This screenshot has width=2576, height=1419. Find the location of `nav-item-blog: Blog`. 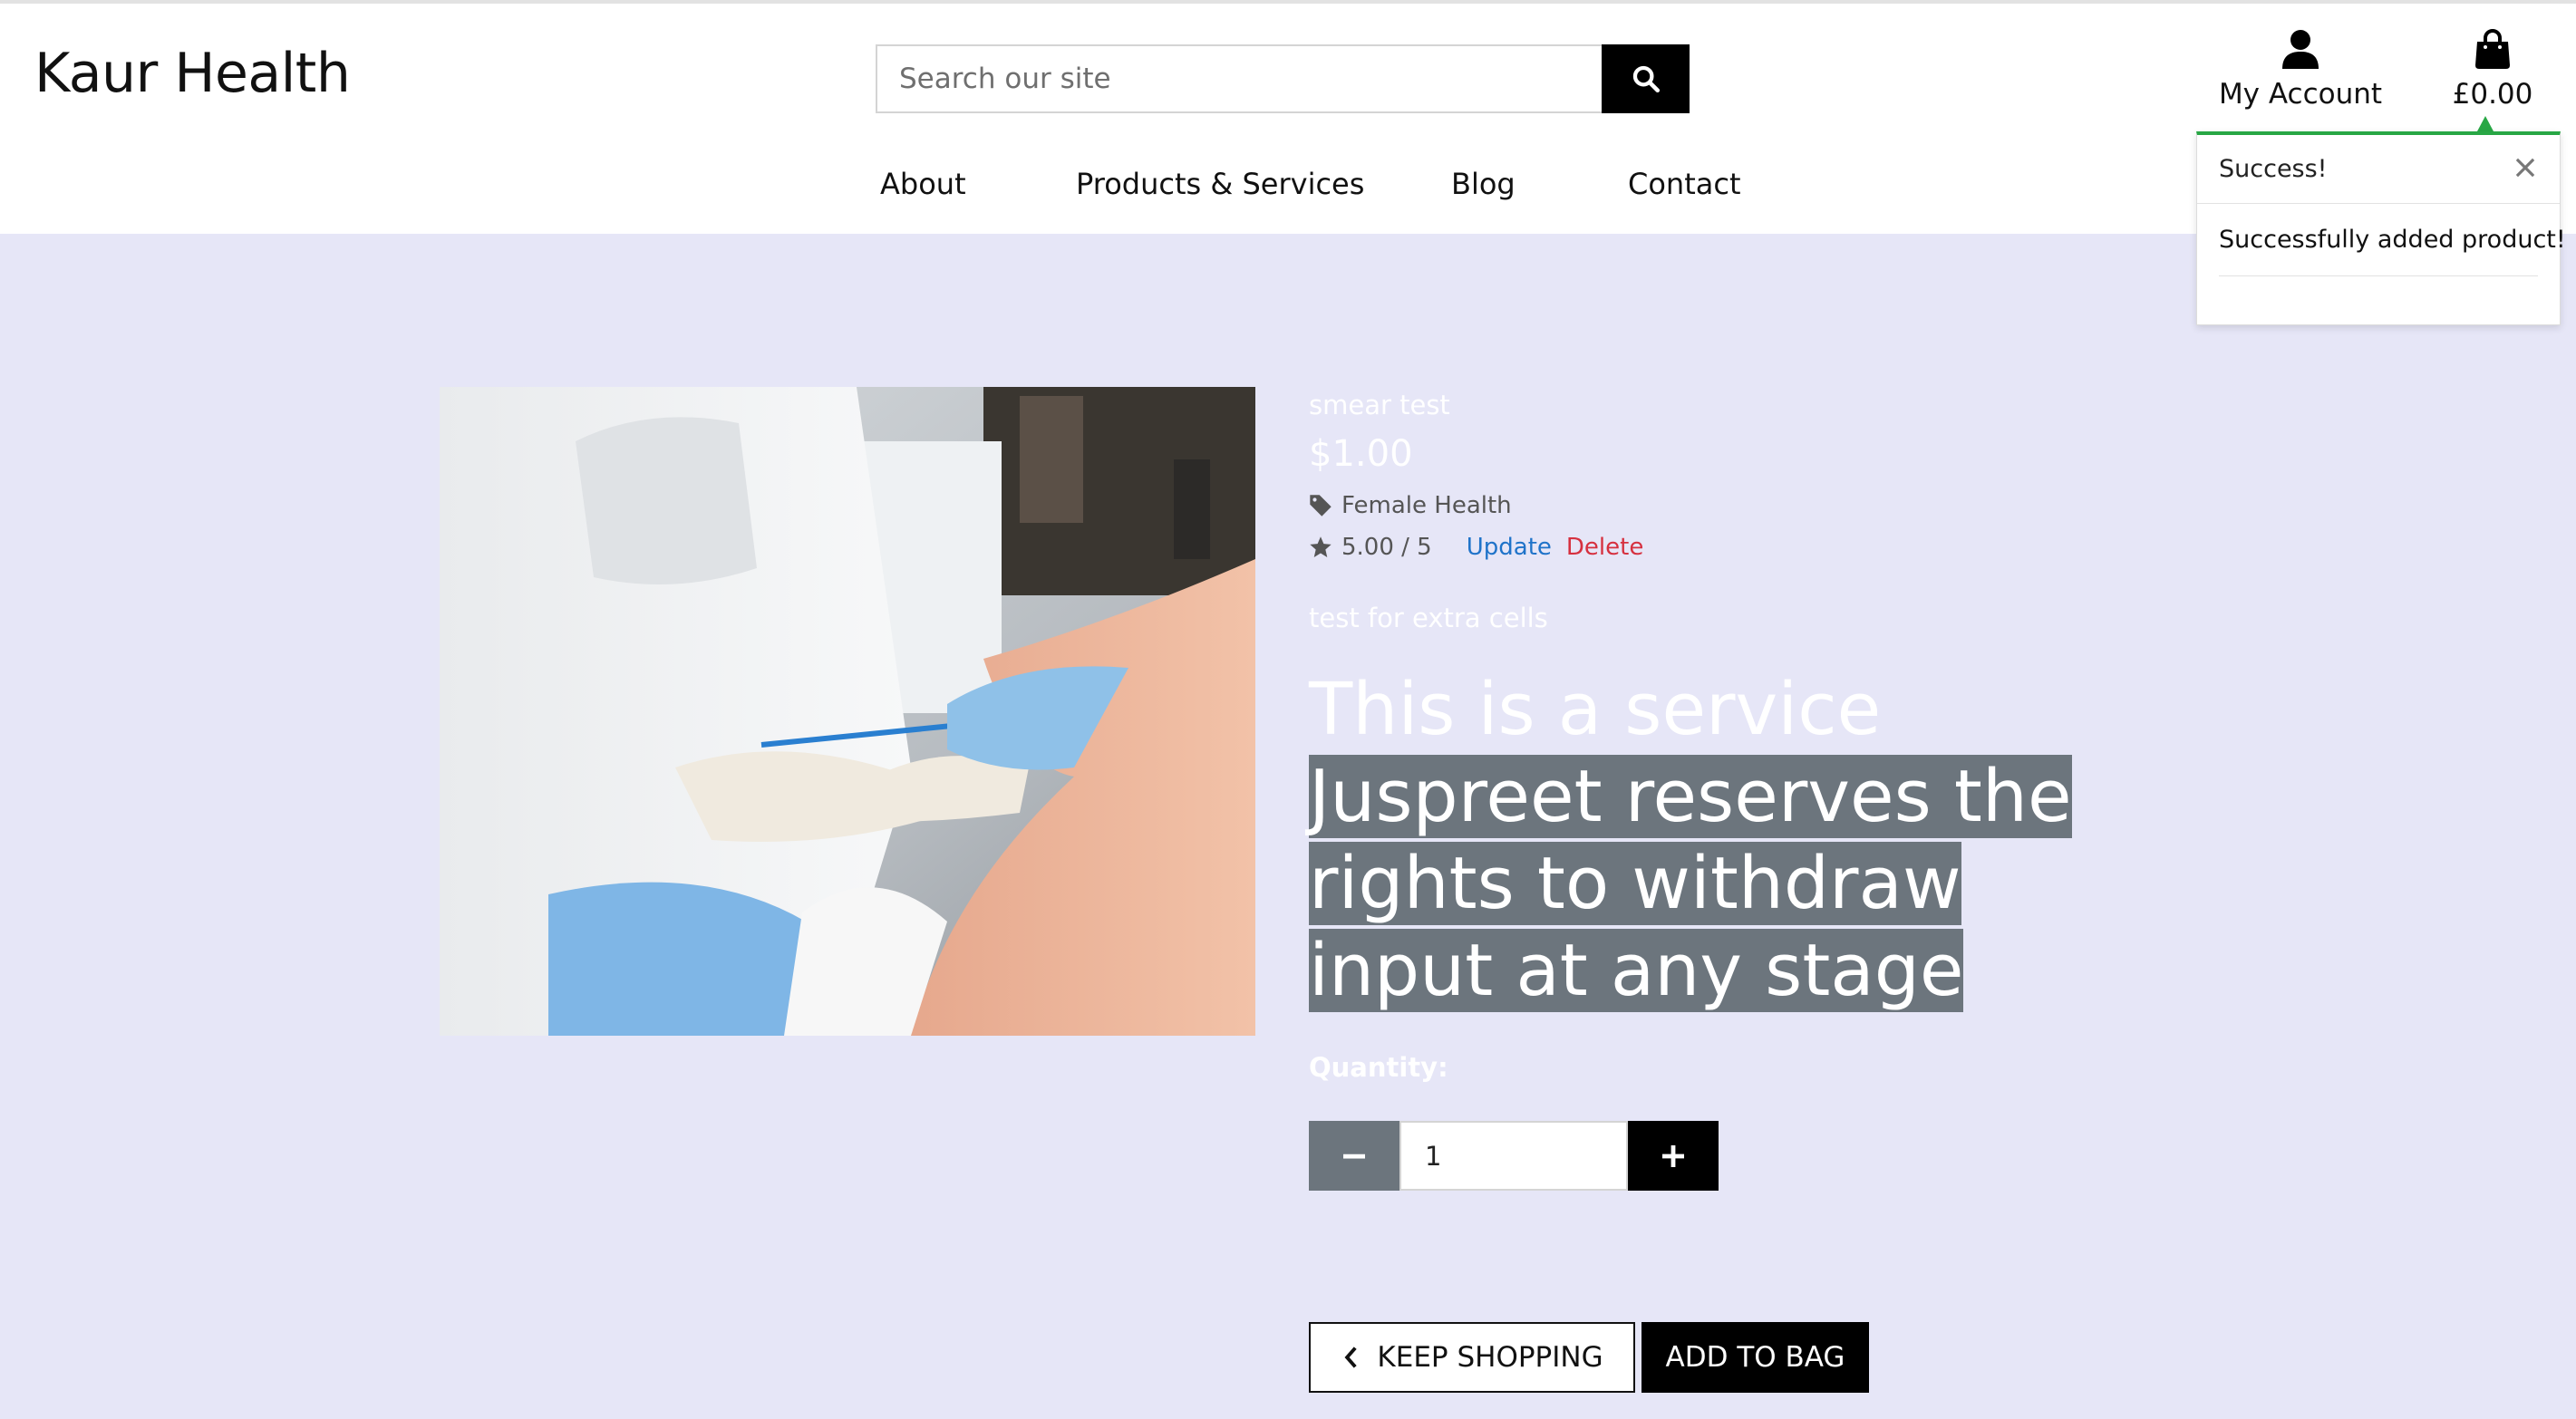

nav-item-blog: Blog is located at coordinates (1483, 184).